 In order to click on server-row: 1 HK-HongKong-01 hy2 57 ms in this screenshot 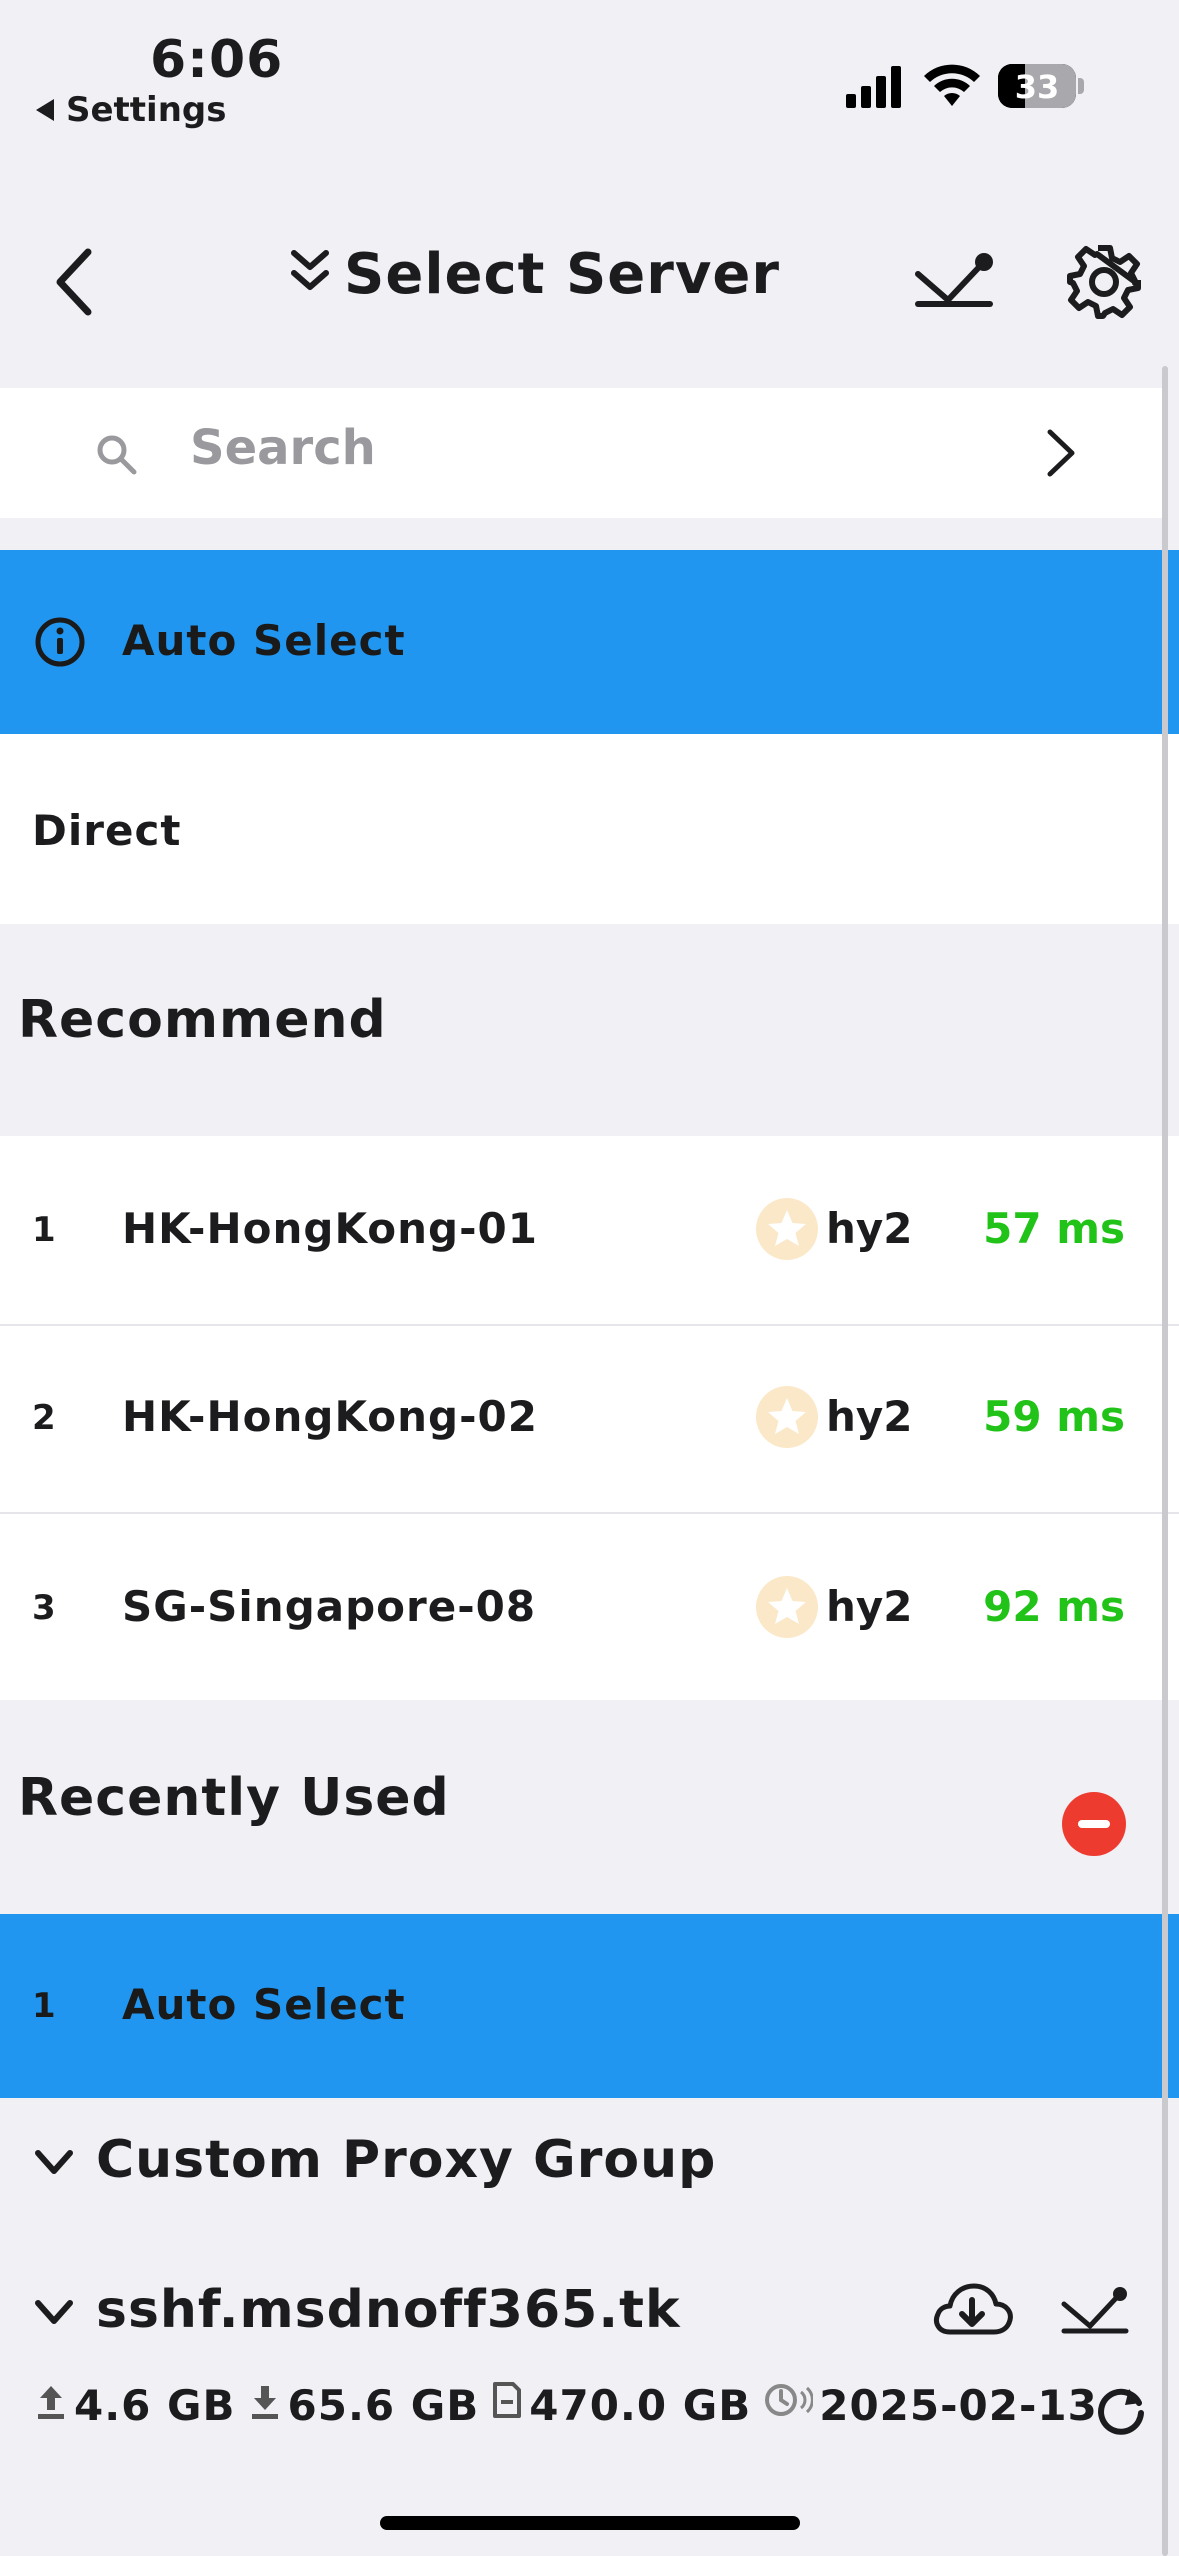, I will do `click(589, 1230)`.